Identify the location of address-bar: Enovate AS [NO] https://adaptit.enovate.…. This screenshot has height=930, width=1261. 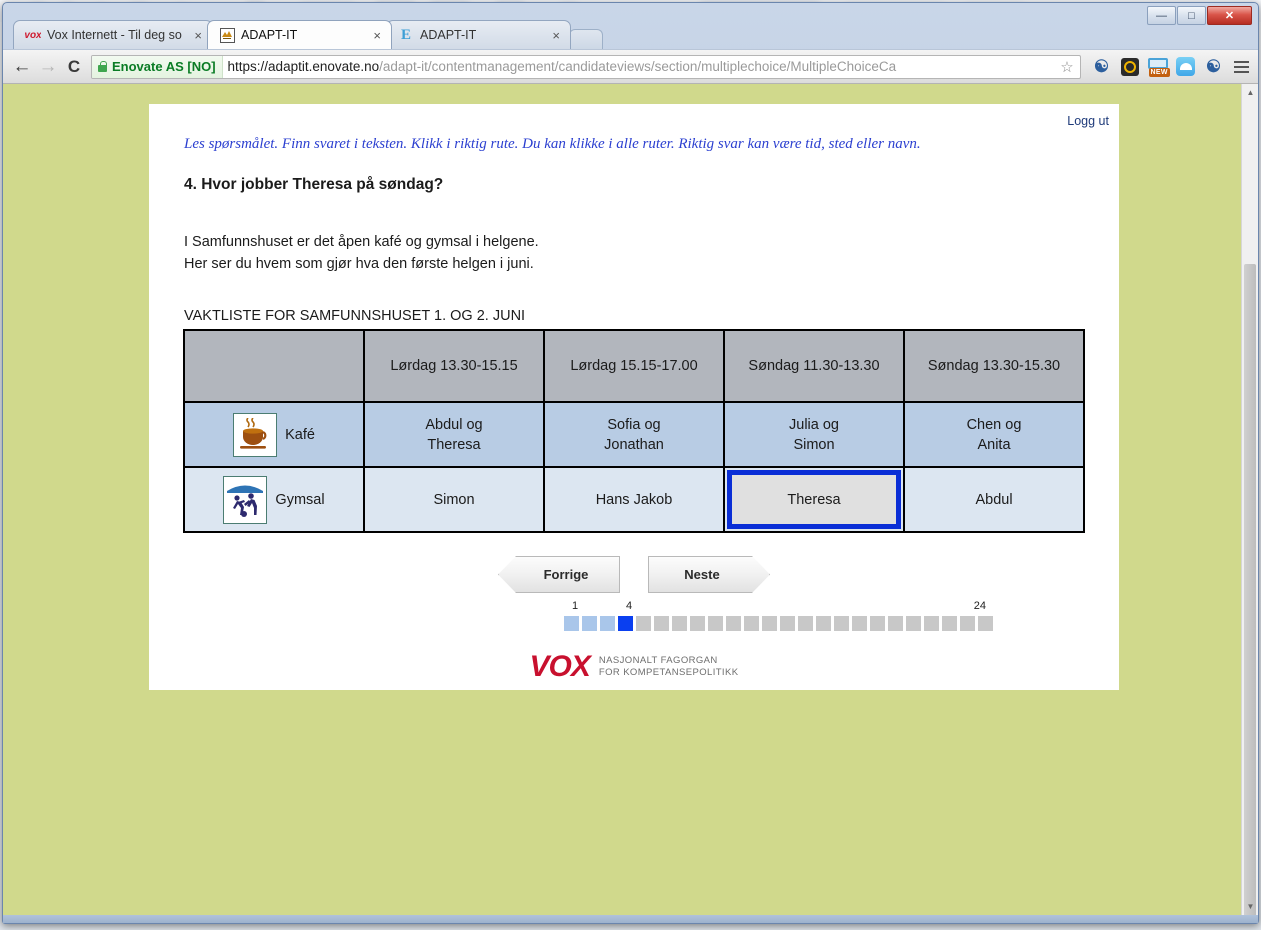
(586, 66).